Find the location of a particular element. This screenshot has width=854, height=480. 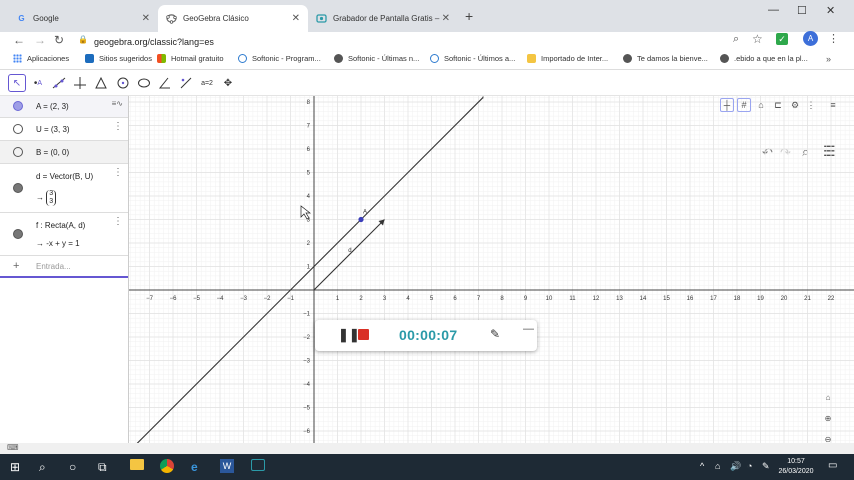

line-tool-icon is located at coordinates (59, 83).